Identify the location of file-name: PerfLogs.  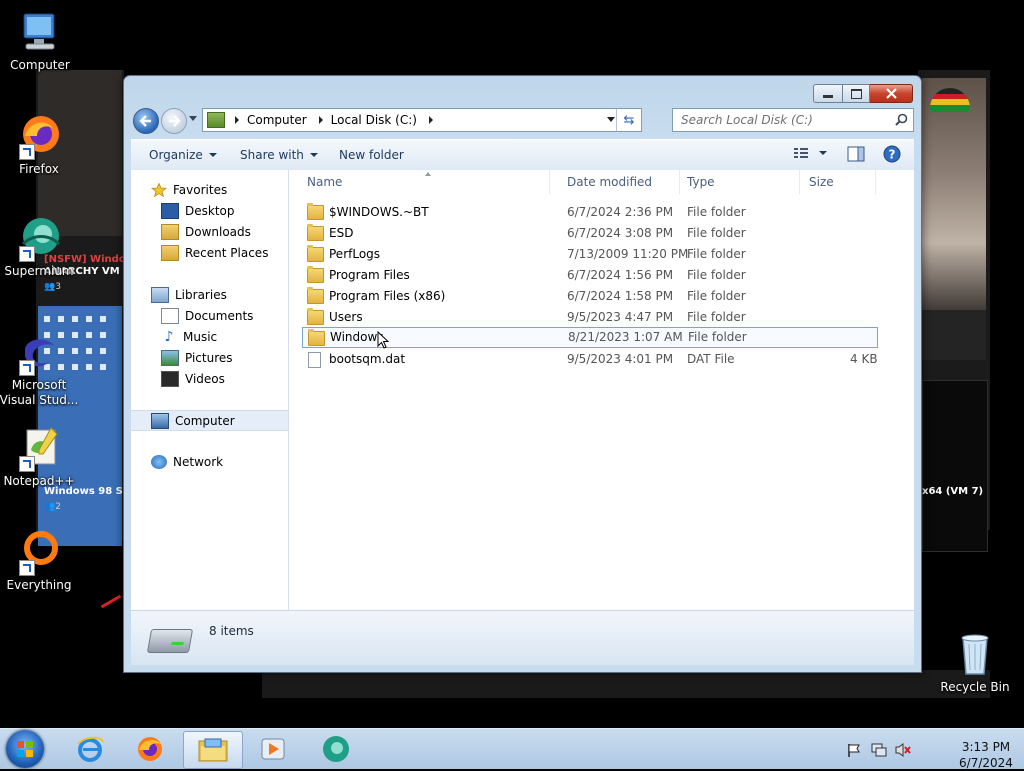
(355, 254).